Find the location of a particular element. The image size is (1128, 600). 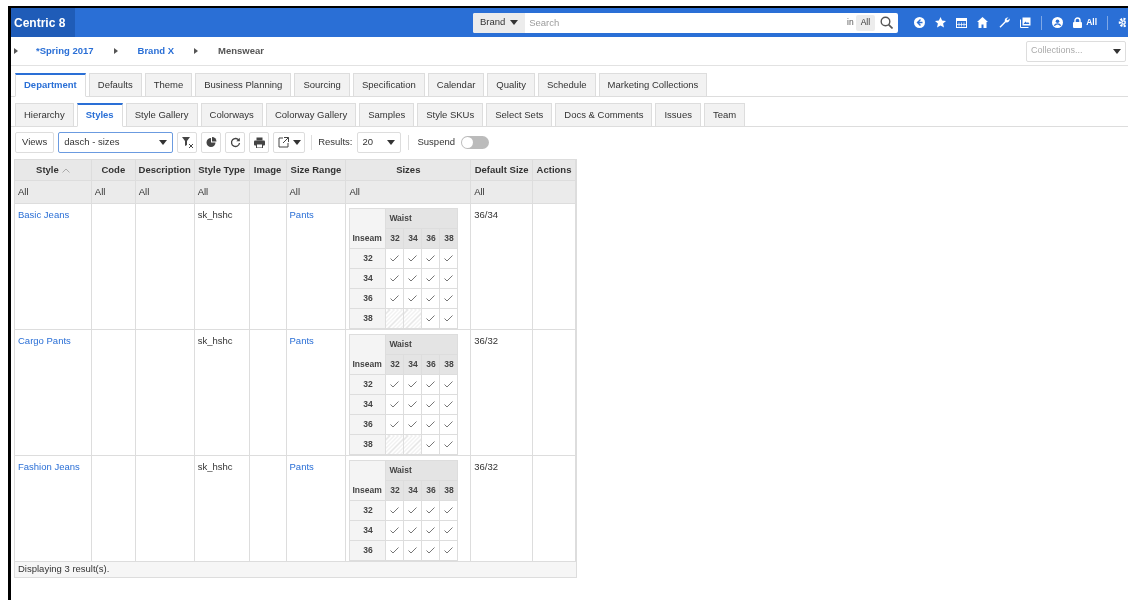

tab: Calendar is located at coordinates (456, 85).